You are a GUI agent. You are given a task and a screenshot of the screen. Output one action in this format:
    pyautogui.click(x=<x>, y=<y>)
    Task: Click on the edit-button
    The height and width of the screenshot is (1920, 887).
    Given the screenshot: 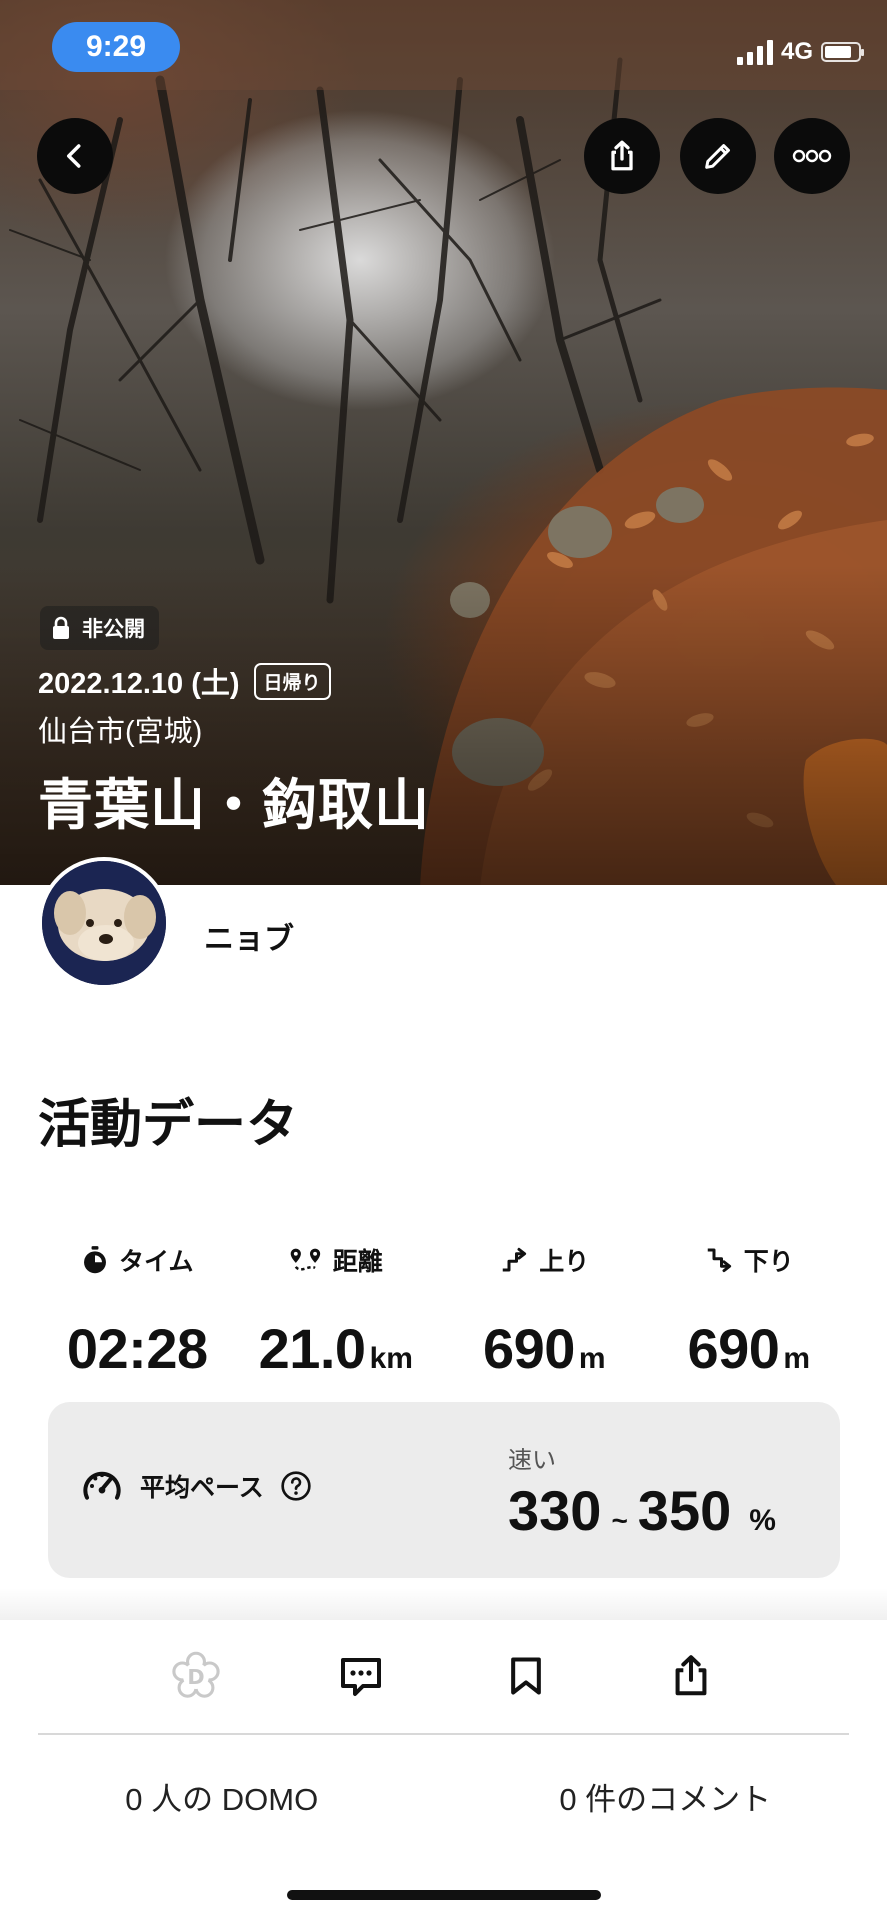 What is the action you would take?
    pyautogui.click(x=718, y=156)
    